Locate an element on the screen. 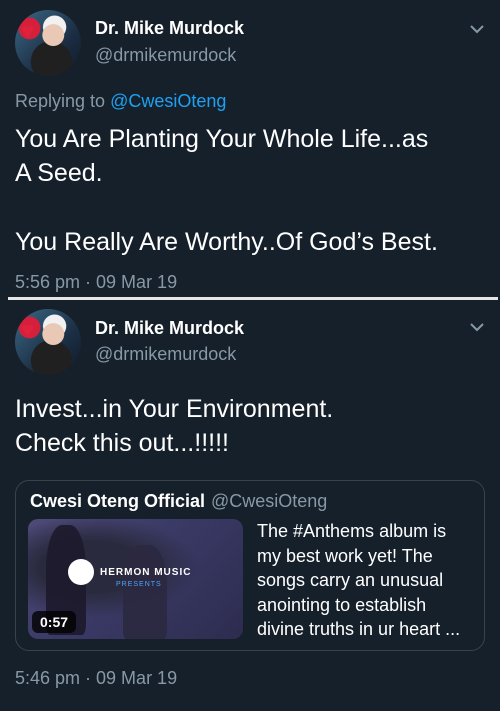  quoted-display-name: Cwesi Oteng Official is located at coordinates (118, 501).